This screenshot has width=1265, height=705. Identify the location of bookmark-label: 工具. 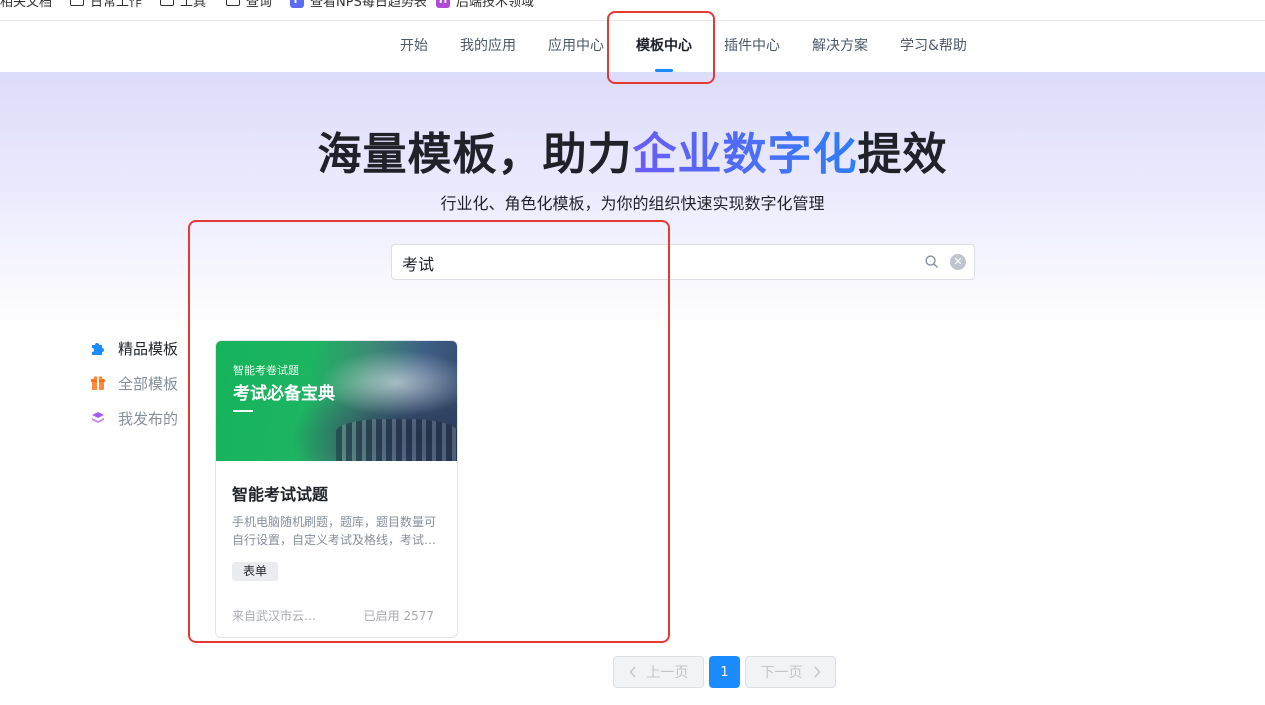
(193, 5).